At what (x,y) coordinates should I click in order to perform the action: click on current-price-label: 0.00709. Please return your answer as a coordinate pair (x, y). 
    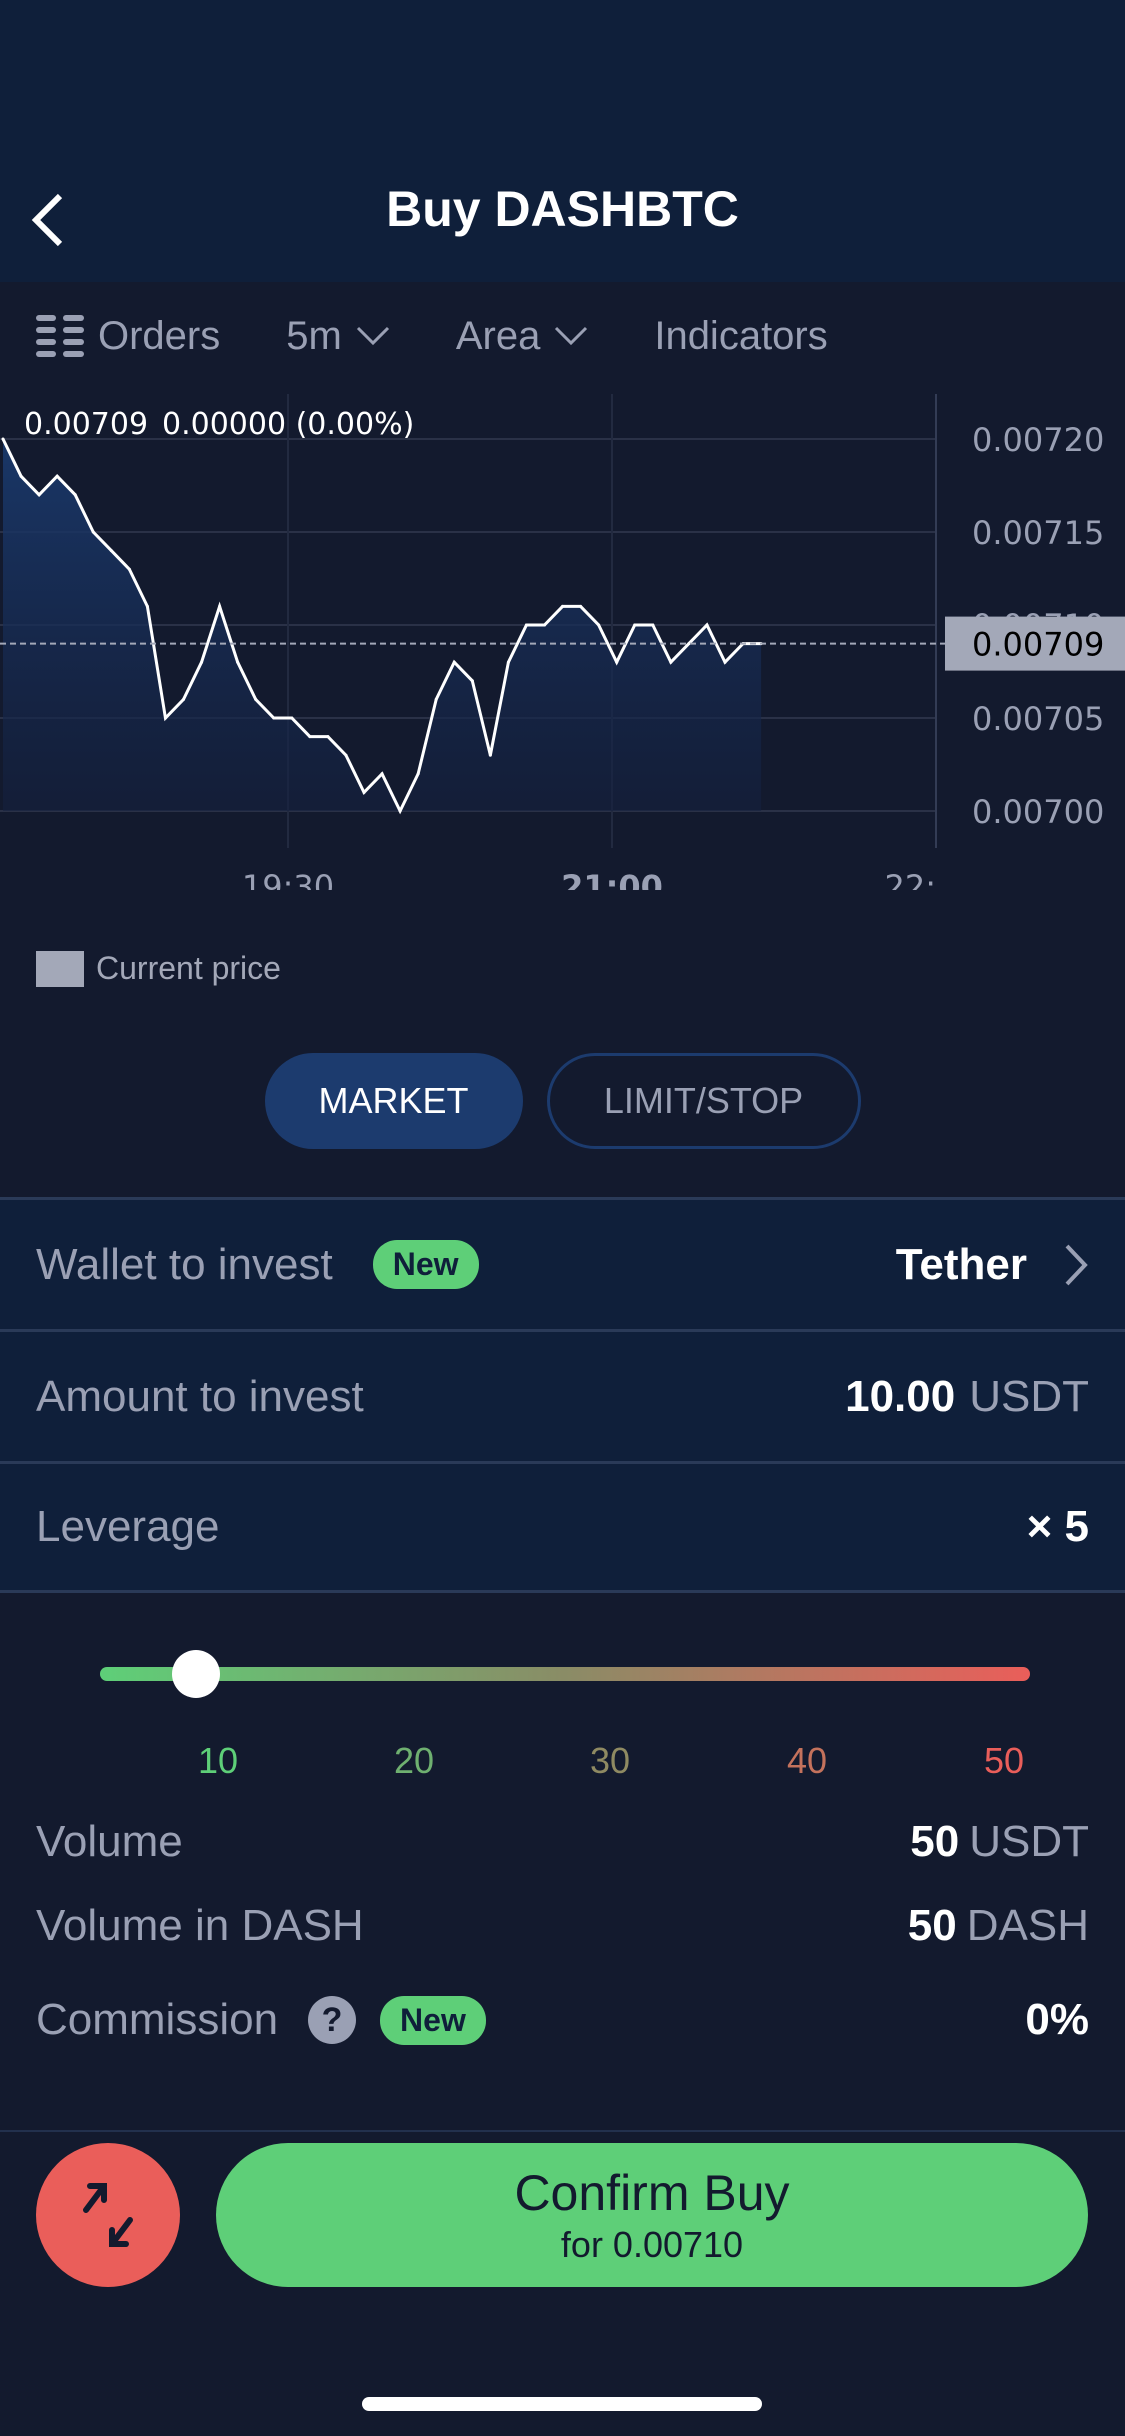
    Looking at the image, I should click on (1038, 645).